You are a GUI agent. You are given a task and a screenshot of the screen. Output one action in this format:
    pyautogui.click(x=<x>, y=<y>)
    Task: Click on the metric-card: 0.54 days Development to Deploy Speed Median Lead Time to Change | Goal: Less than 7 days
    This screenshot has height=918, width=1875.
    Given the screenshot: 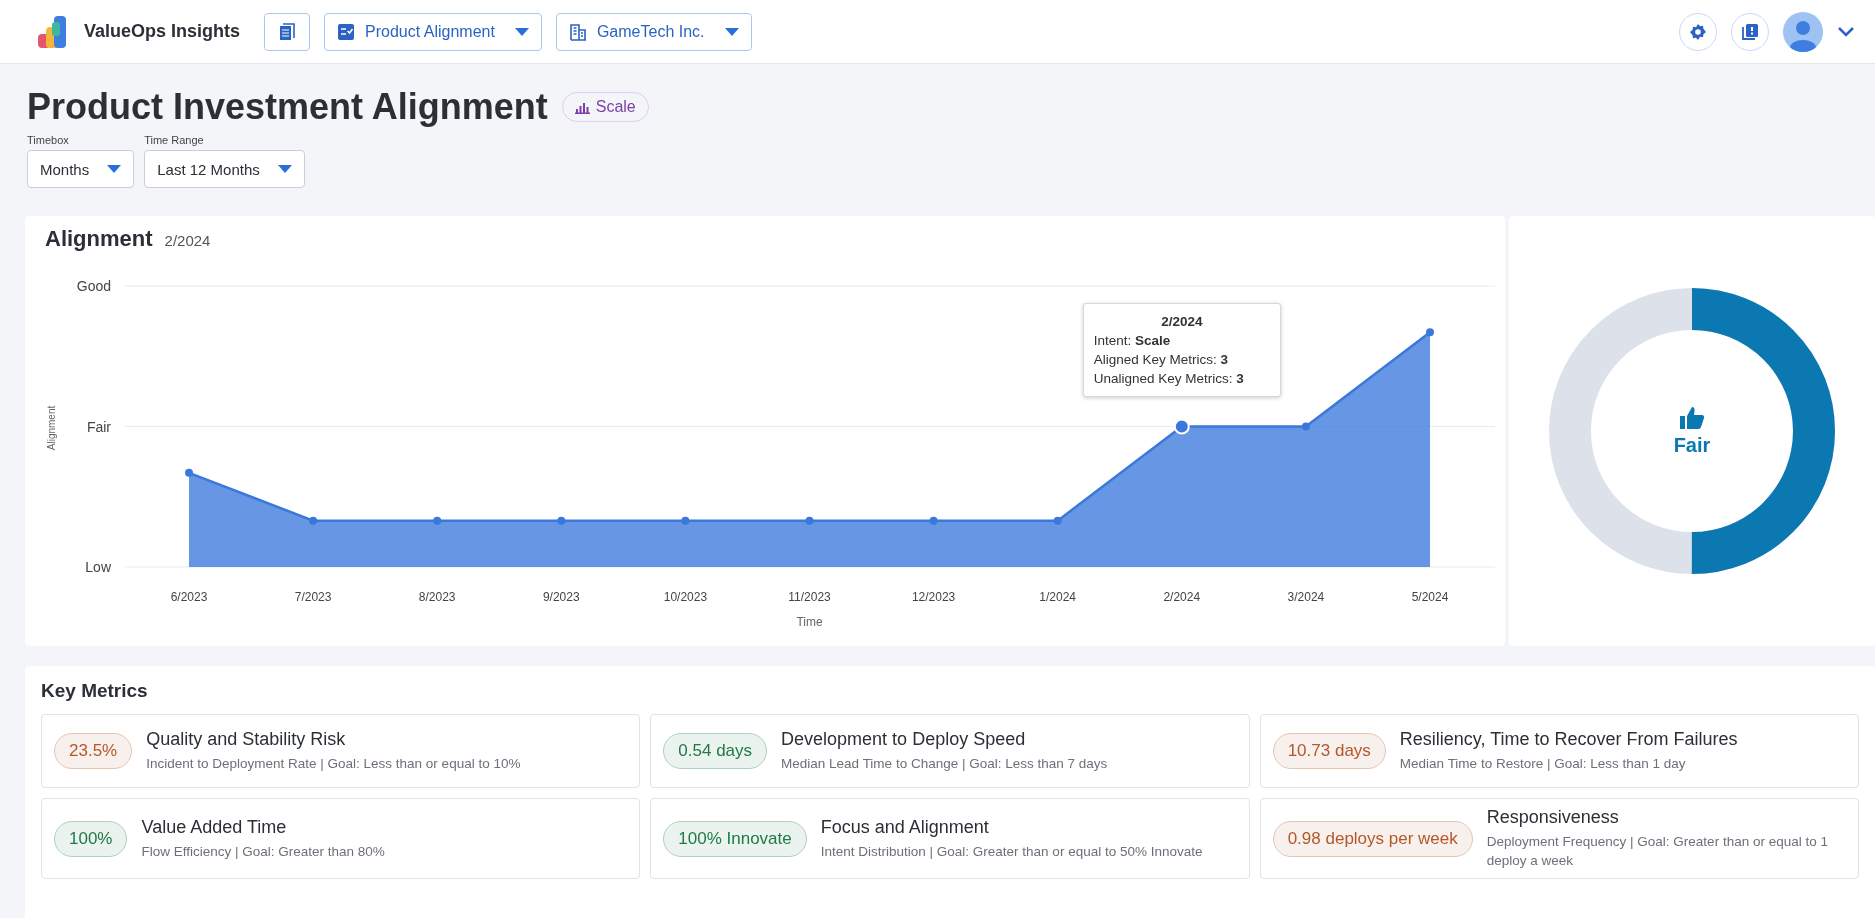 What is the action you would take?
    pyautogui.click(x=950, y=751)
    